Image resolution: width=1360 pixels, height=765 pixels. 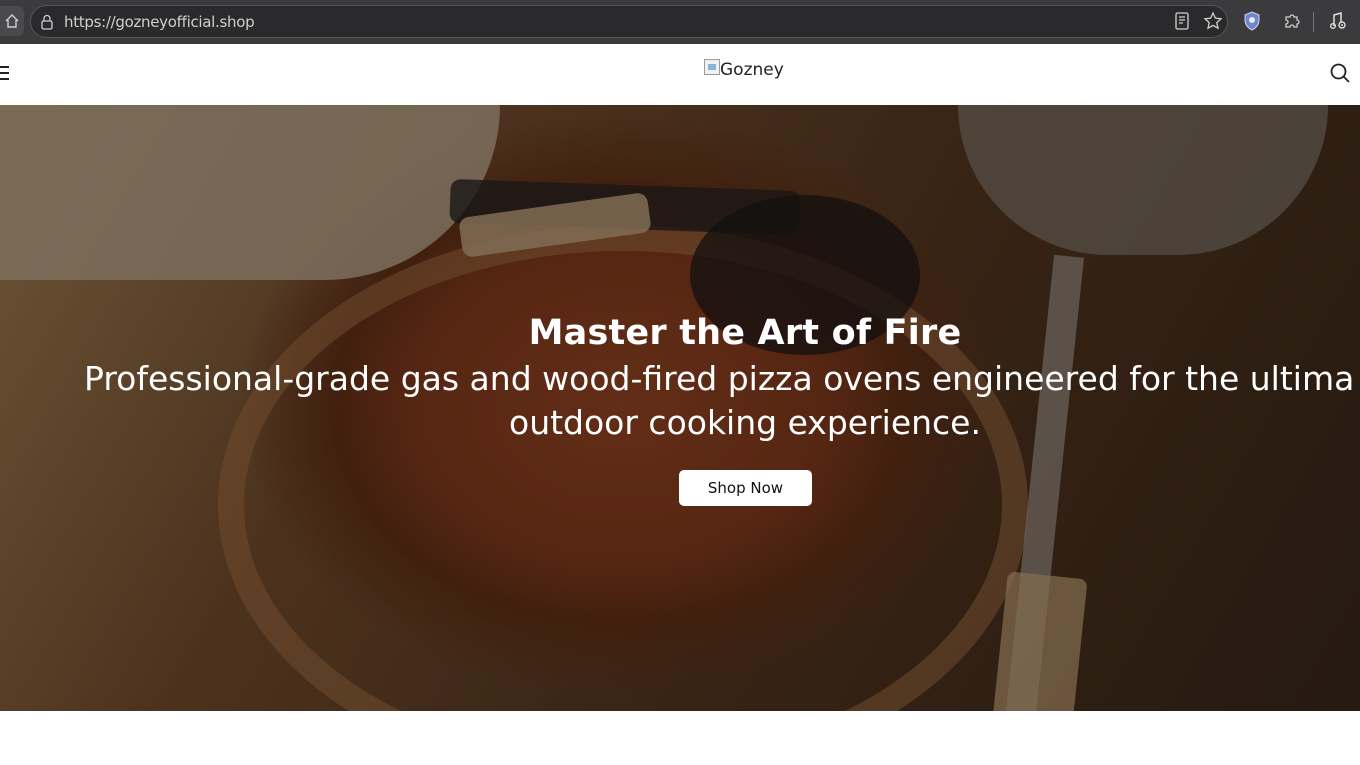 I want to click on lock-icon, so click(x=47, y=22).